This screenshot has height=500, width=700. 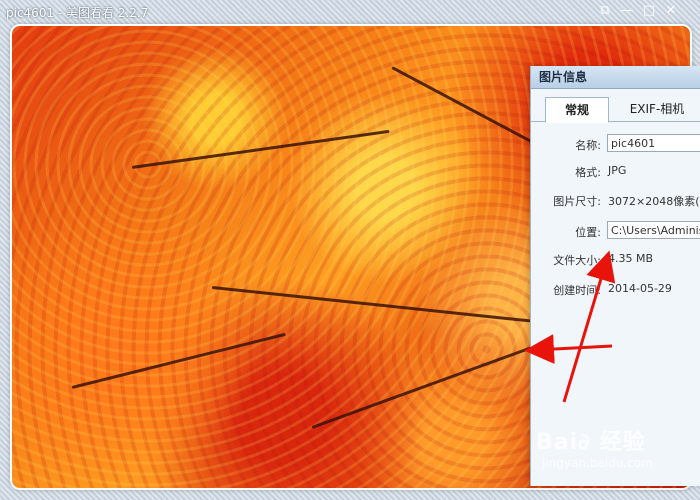 What do you see at coordinates (615, 109) in the screenshot?
I see `tab-bar: 常规 EXIF-相机` at bounding box center [615, 109].